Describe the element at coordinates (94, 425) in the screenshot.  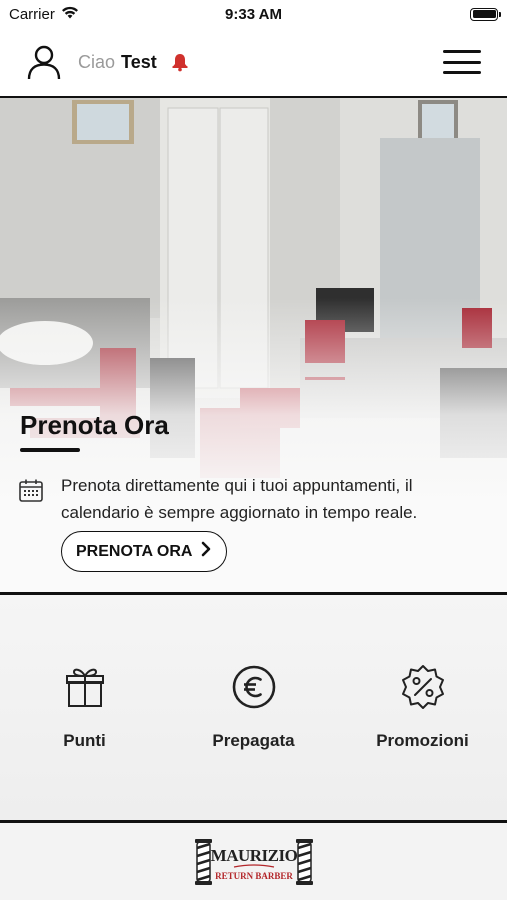
I see `hero-title: Prenota Ora` at that location.